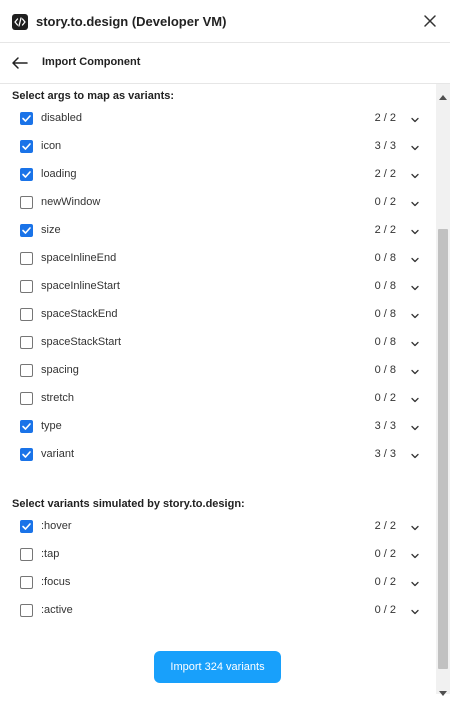 The height and width of the screenshot is (702, 450). I want to click on variant-label: size, so click(51, 230).